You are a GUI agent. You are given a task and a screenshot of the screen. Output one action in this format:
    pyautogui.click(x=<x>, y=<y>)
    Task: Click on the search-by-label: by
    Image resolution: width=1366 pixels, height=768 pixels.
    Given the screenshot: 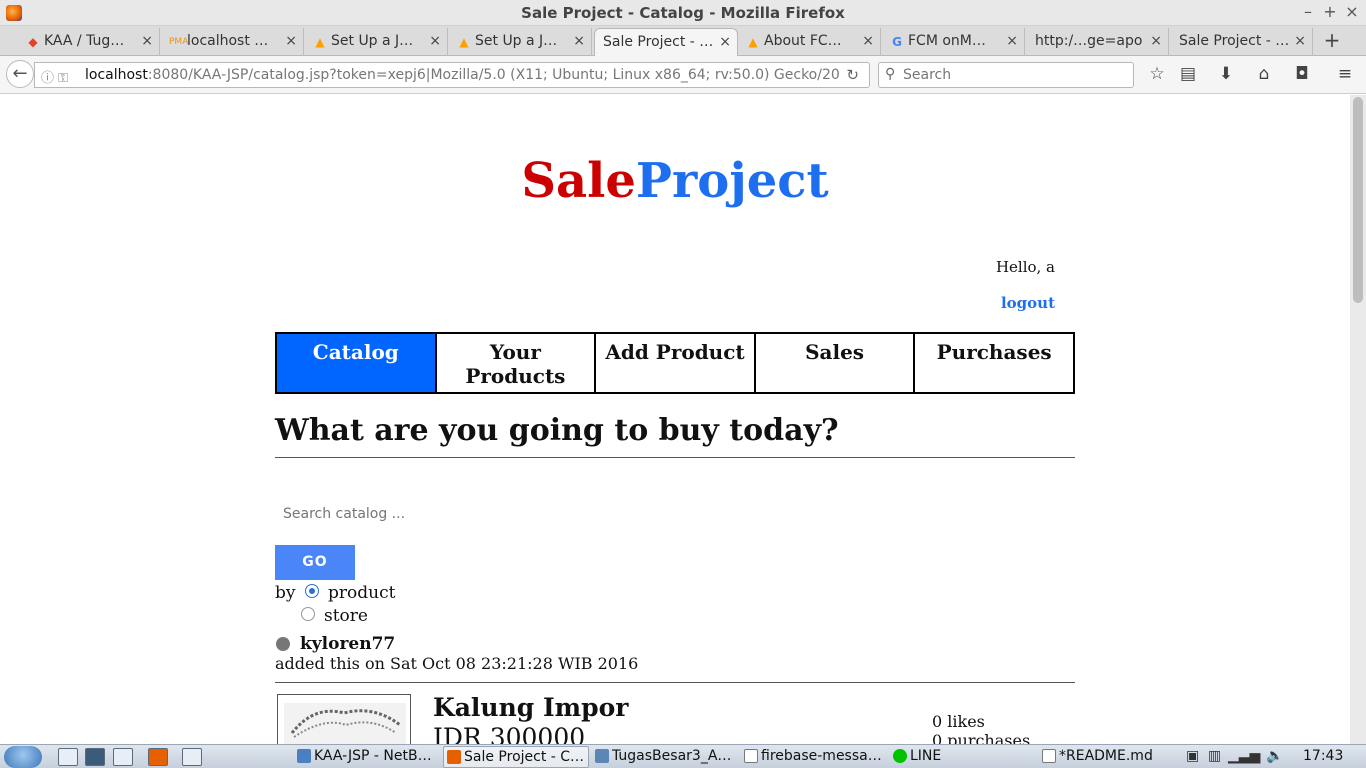 What is the action you would take?
    pyautogui.click(x=285, y=593)
    